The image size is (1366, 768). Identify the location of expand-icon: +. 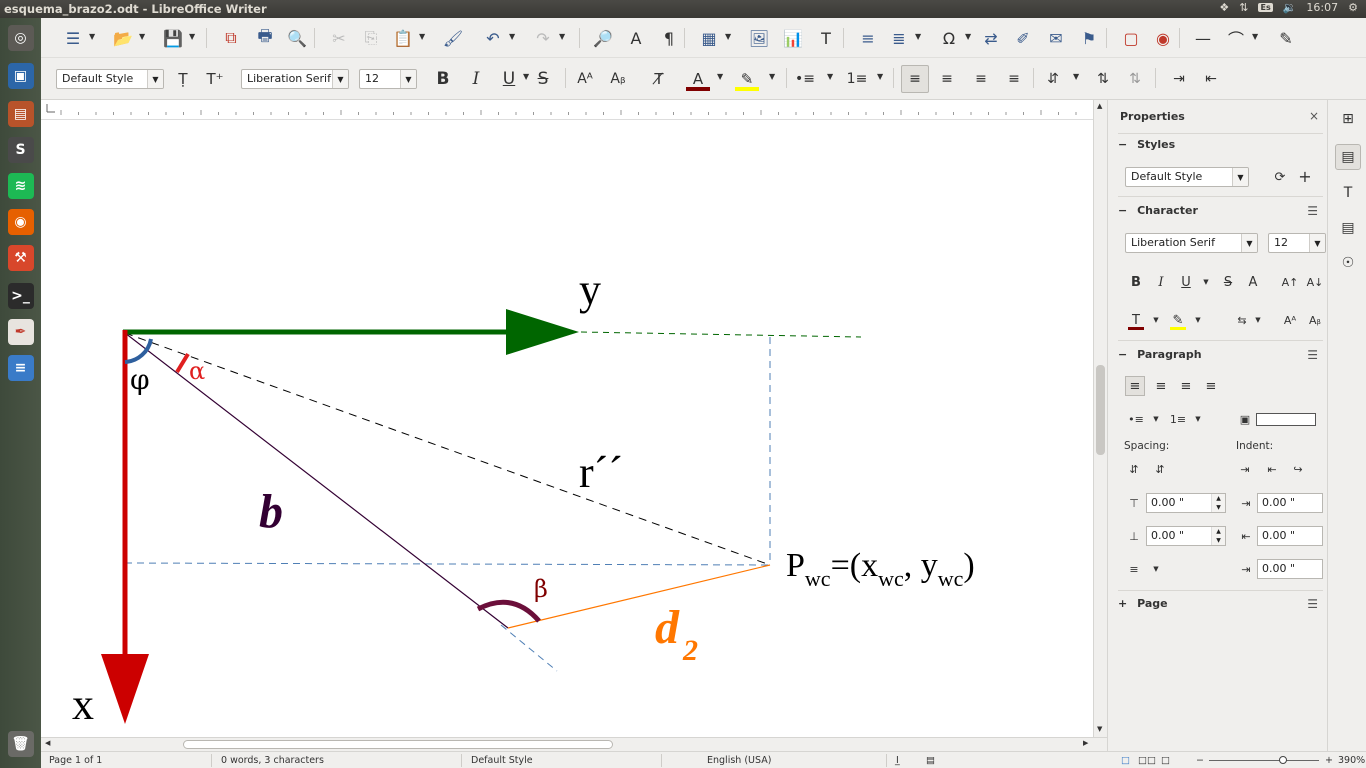
(1122, 603).